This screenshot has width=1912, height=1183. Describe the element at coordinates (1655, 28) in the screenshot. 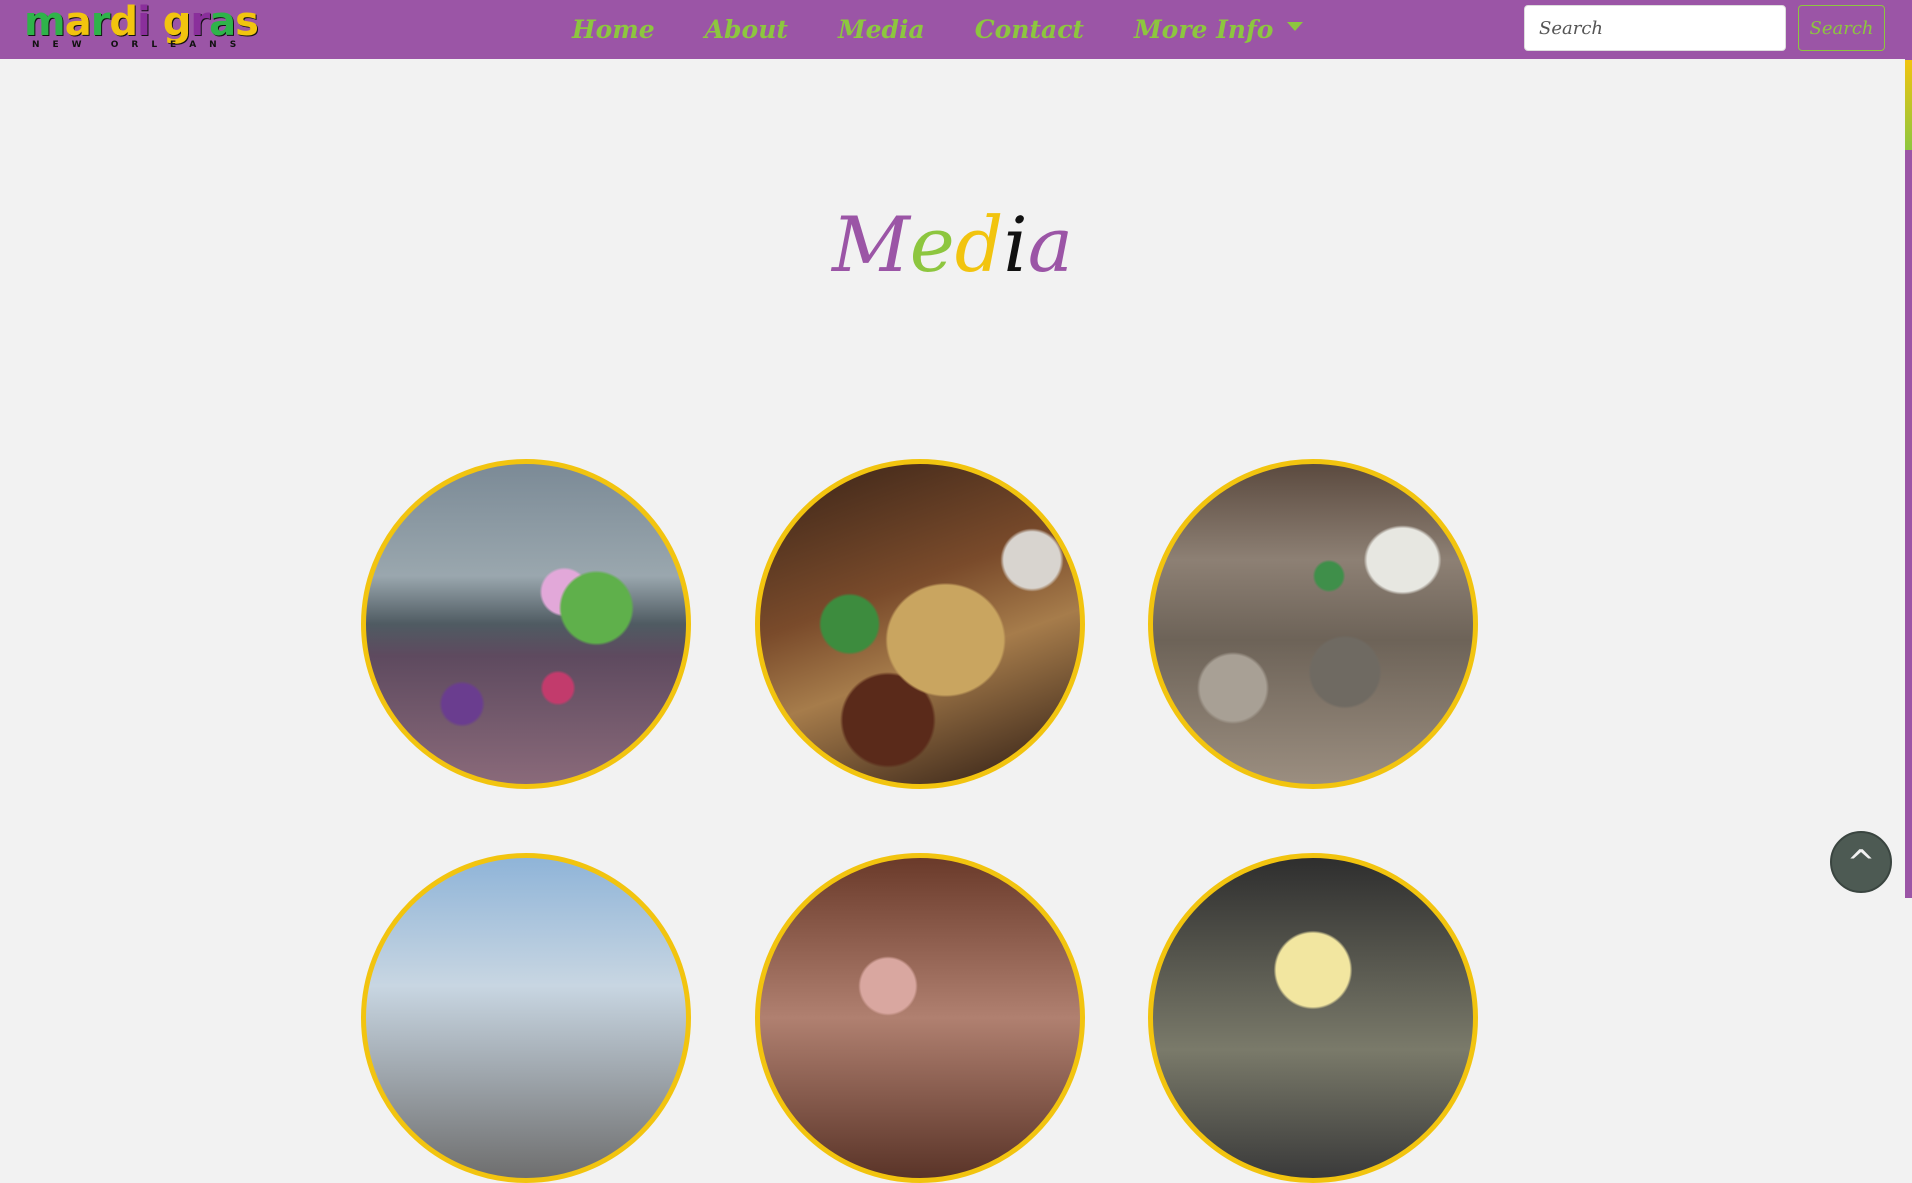

I see `search-input` at that location.